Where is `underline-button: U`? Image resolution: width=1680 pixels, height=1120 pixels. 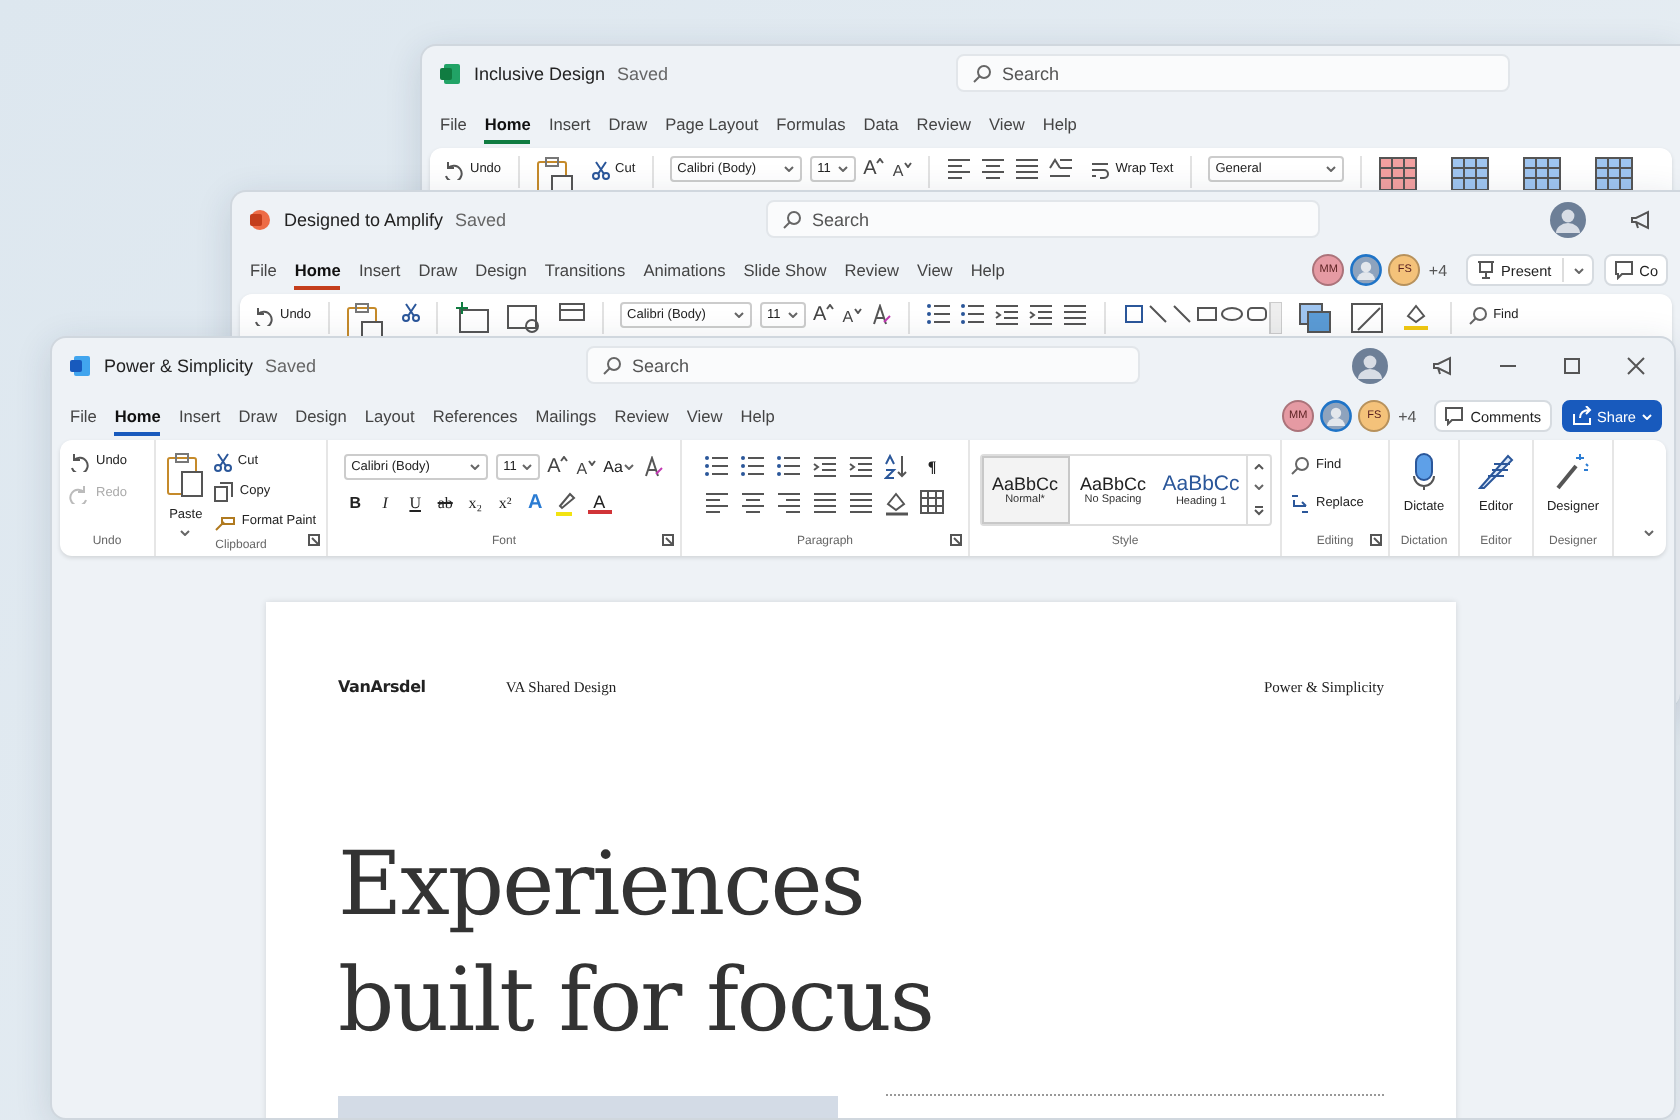 underline-button: U is located at coordinates (415, 503).